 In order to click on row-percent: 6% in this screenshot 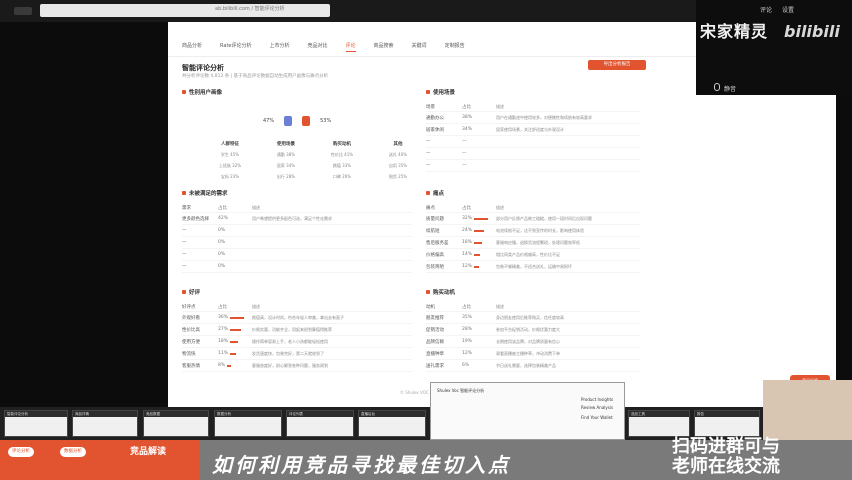, I will do `click(466, 365)`.